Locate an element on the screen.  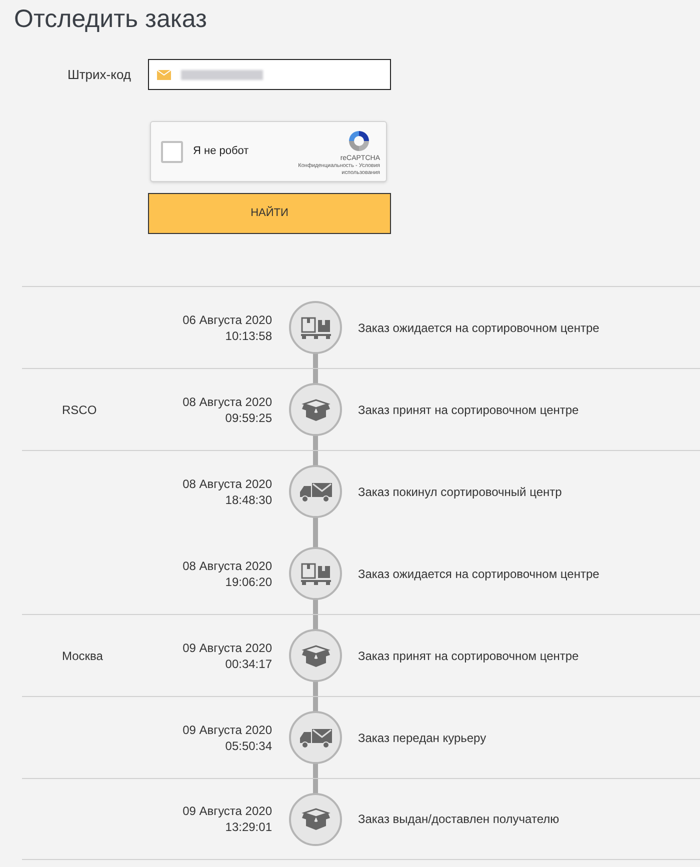
event-time: 05:50:34 is located at coordinates (248, 746).